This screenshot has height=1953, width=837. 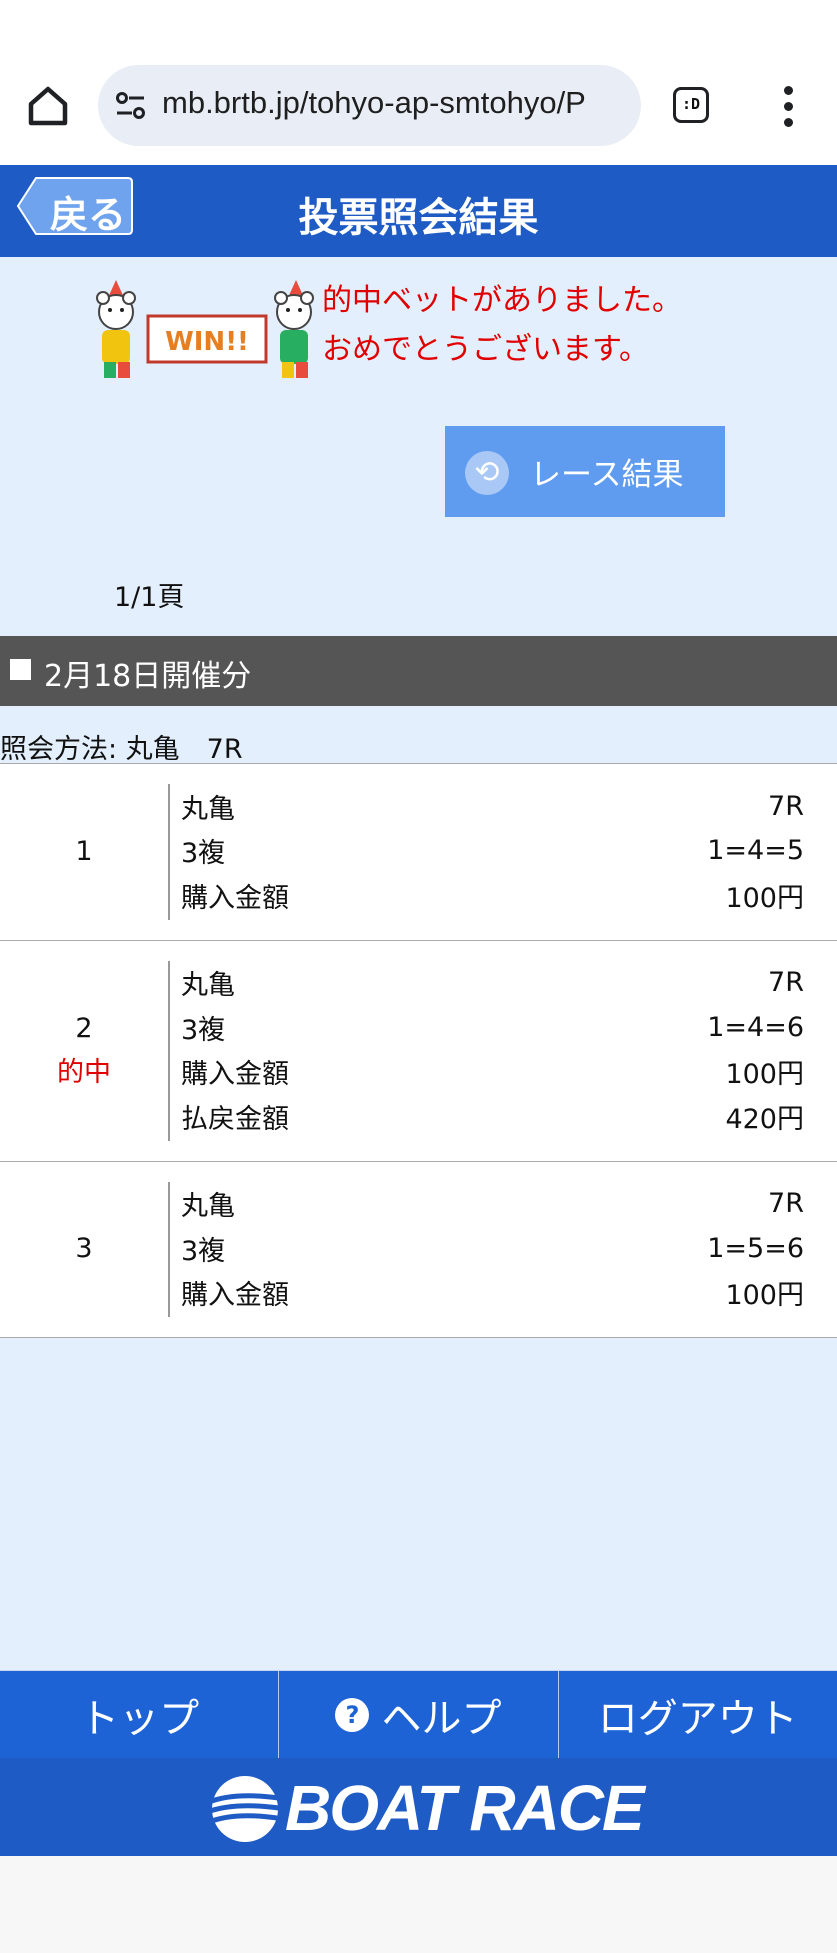 I want to click on bottom-nav: トップ ? ヘルプ ログアウト, so click(x=418, y=1714).